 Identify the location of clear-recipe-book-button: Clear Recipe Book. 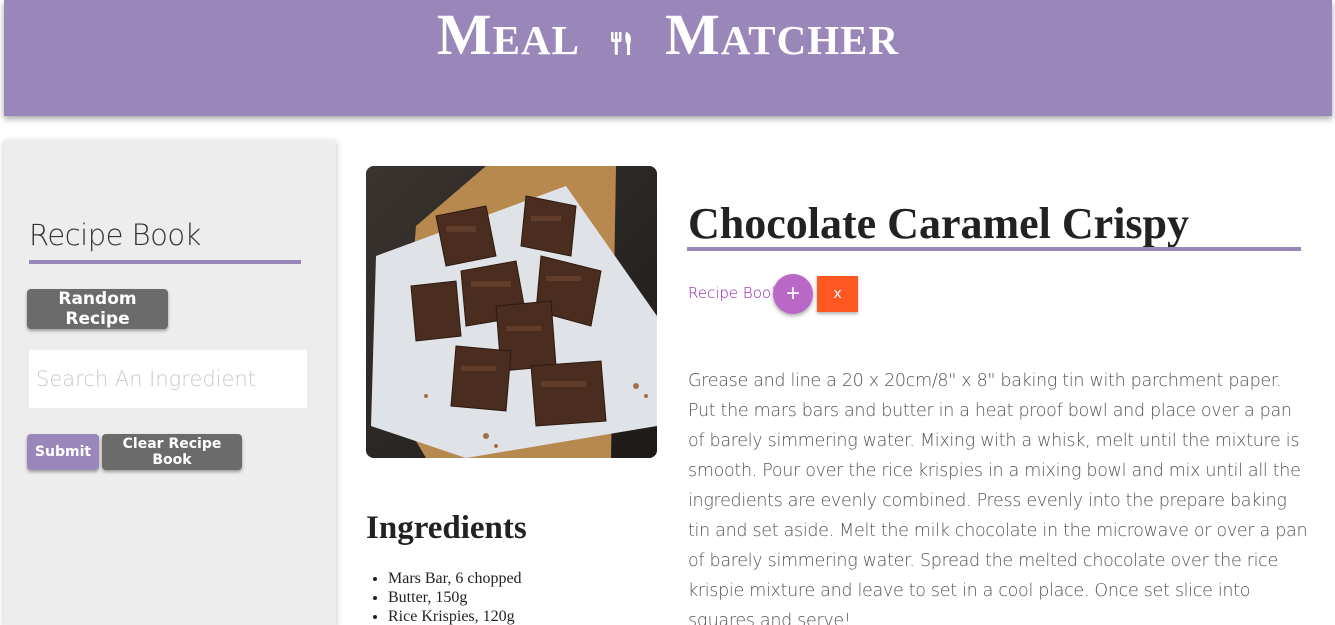
(172, 452).